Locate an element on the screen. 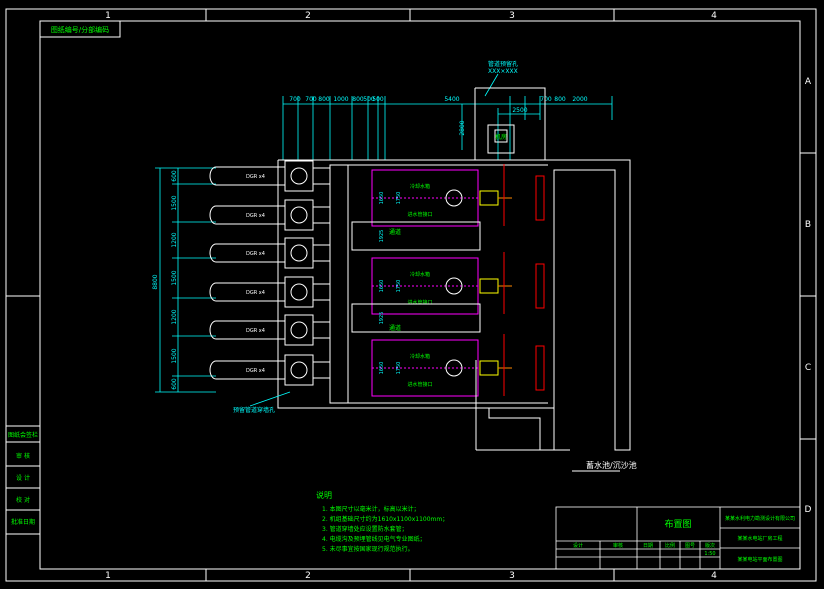 This screenshot has height=589, width=824. top-leader is located at coordinates (491, 85).